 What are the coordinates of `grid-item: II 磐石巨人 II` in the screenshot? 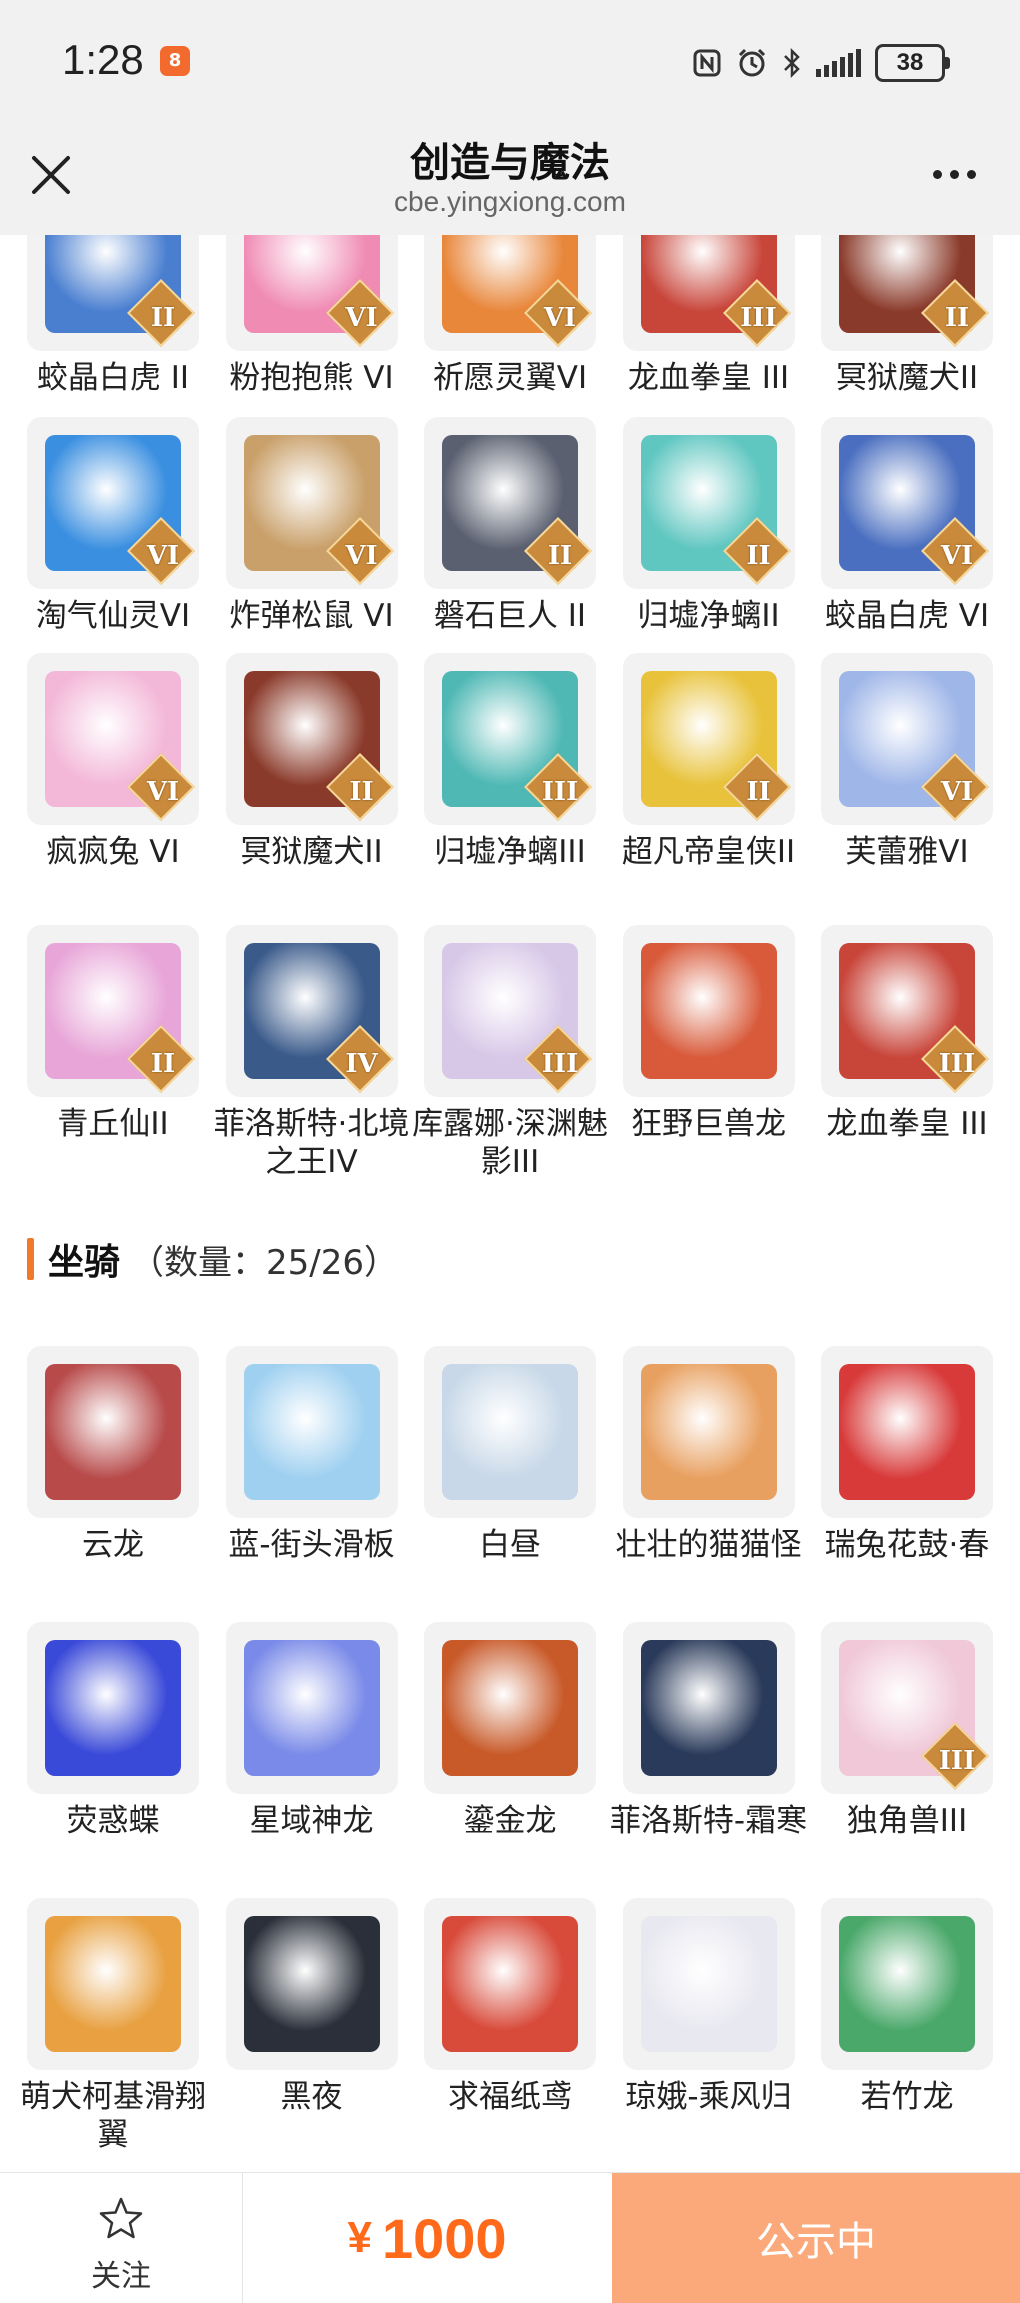 It's located at (510, 526).